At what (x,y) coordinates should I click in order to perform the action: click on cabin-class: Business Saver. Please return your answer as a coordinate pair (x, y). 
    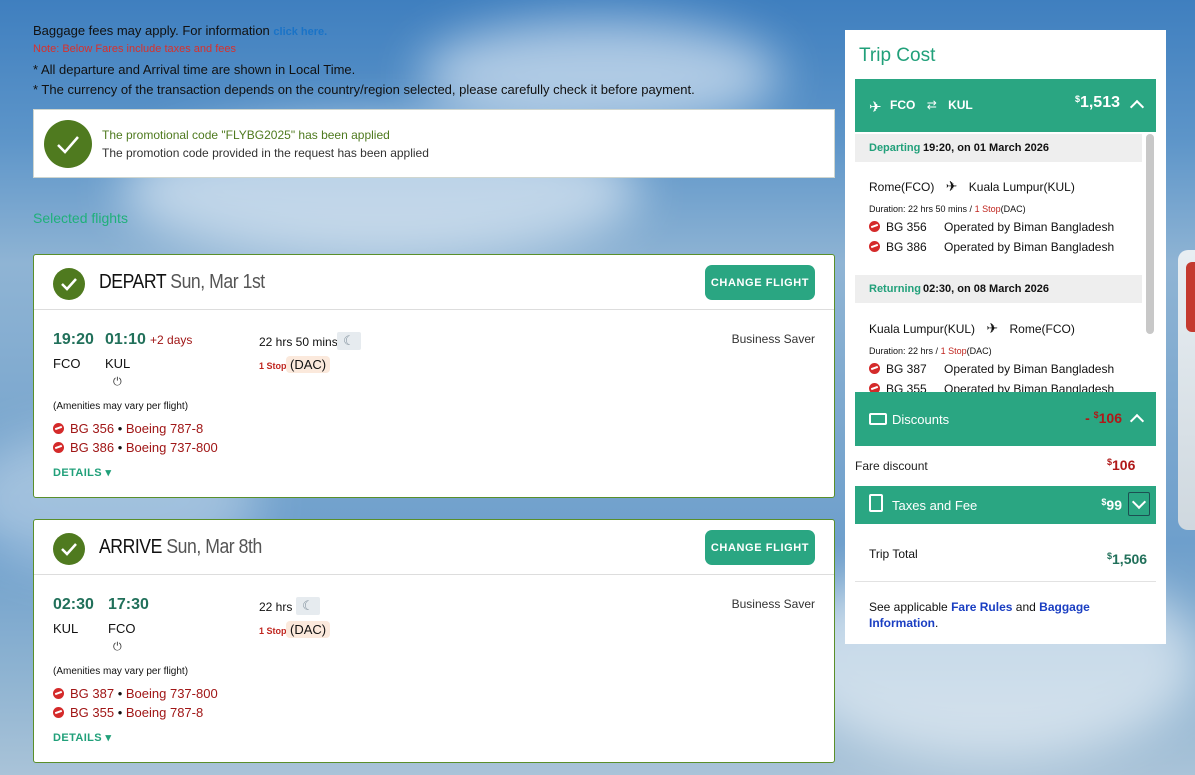
    Looking at the image, I should click on (773, 339).